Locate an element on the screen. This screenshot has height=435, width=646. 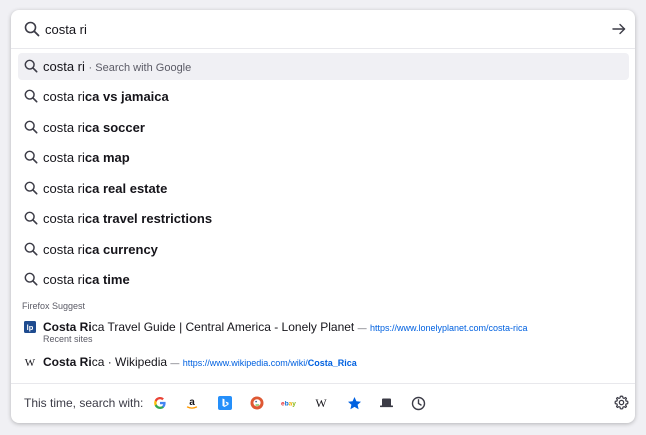
one-off-search-bar: This time, search with: a is located at coordinates (323, 403).